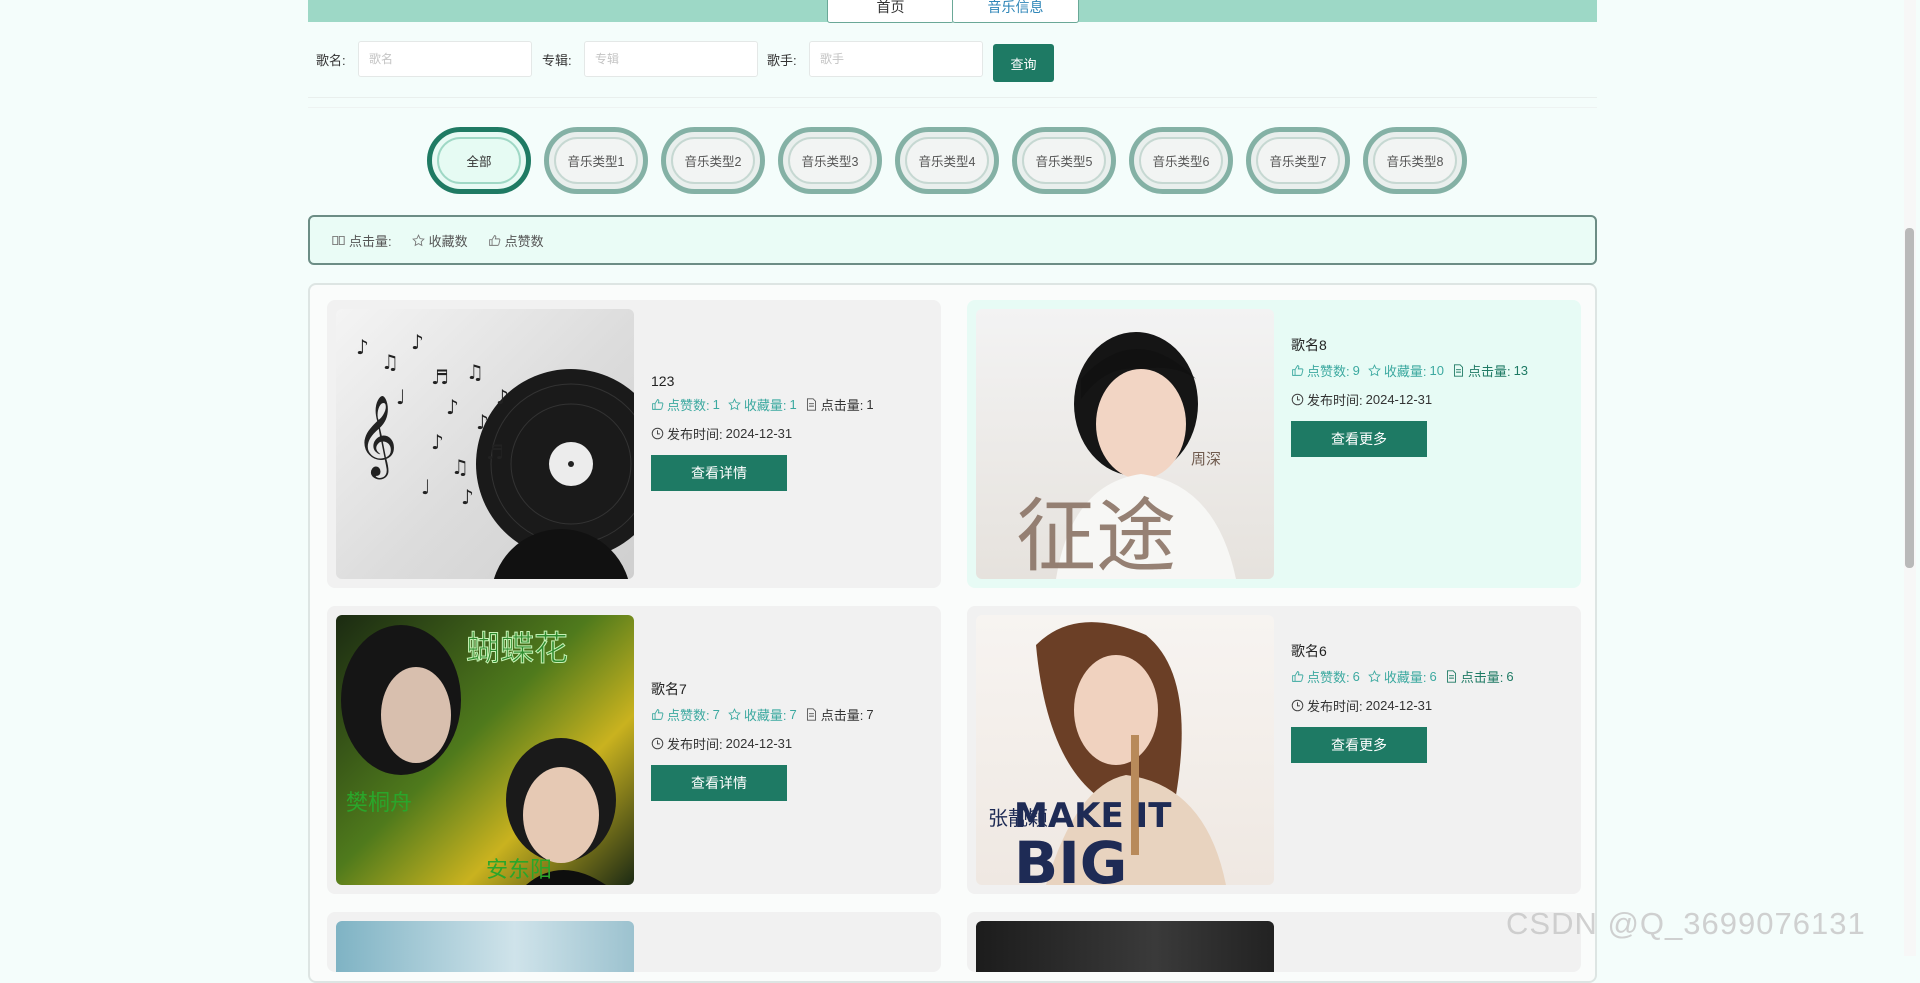 The width and height of the screenshot is (1920, 983). What do you see at coordinates (1433, 676) in the screenshot?
I see `favorites-count: 6` at bounding box center [1433, 676].